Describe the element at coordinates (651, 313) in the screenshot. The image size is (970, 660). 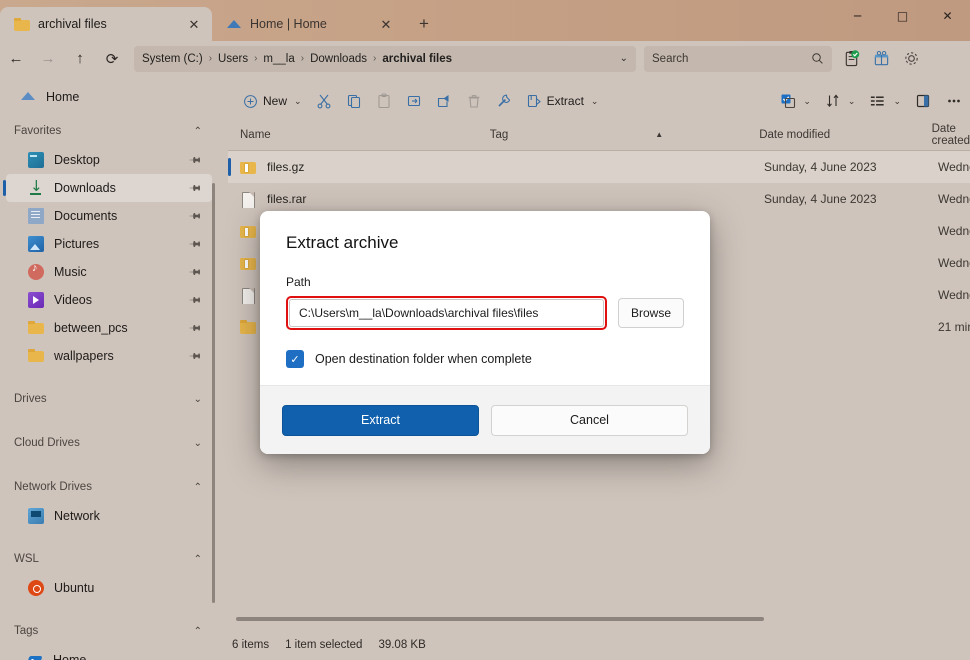
I see `browse-button: Browse` at that location.